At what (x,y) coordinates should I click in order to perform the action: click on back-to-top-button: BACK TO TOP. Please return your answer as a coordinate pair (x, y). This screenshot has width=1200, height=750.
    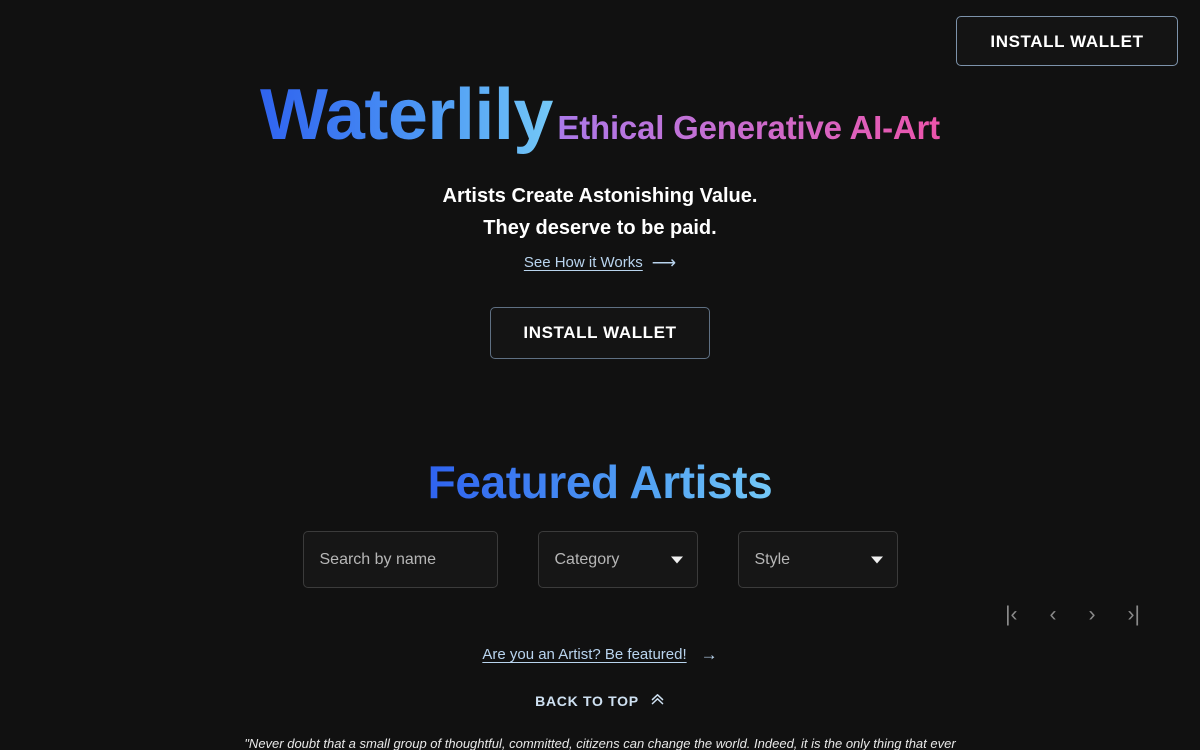
    Looking at the image, I should click on (600, 701).